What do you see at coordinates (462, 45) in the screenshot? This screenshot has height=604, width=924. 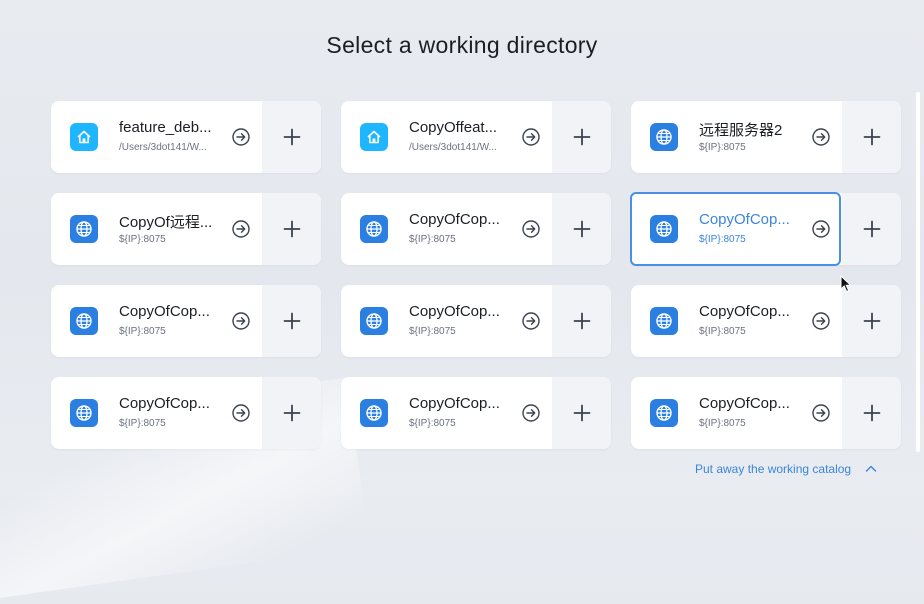 I see `page-title: Select a working directory` at bounding box center [462, 45].